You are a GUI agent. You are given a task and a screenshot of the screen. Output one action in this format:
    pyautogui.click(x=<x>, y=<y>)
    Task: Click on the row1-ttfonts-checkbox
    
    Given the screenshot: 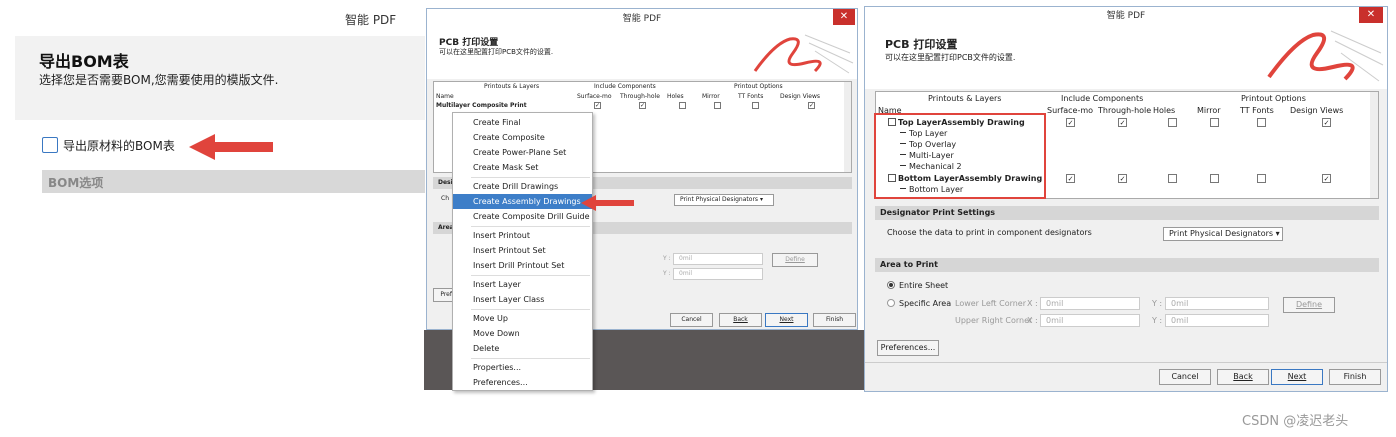 What is the action you would take?
    pyautogui.click(x=755, y=105)
    